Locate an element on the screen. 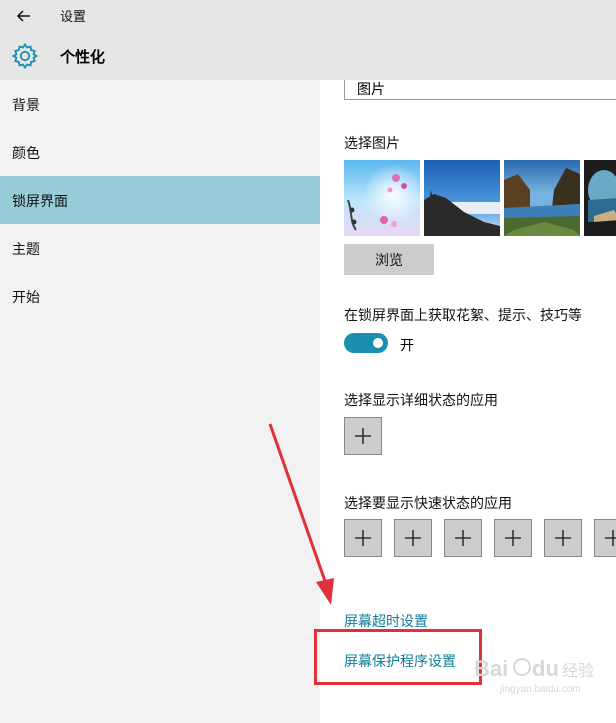  toggle-knob is located at coordinates (378, 343).